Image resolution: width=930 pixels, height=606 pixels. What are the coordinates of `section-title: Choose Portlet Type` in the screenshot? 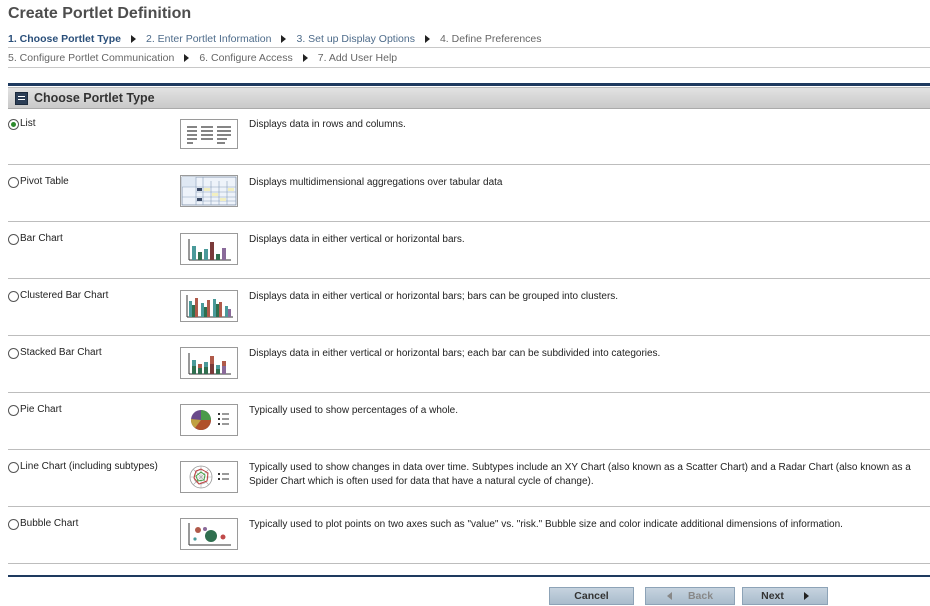 It's located at (94, 98).